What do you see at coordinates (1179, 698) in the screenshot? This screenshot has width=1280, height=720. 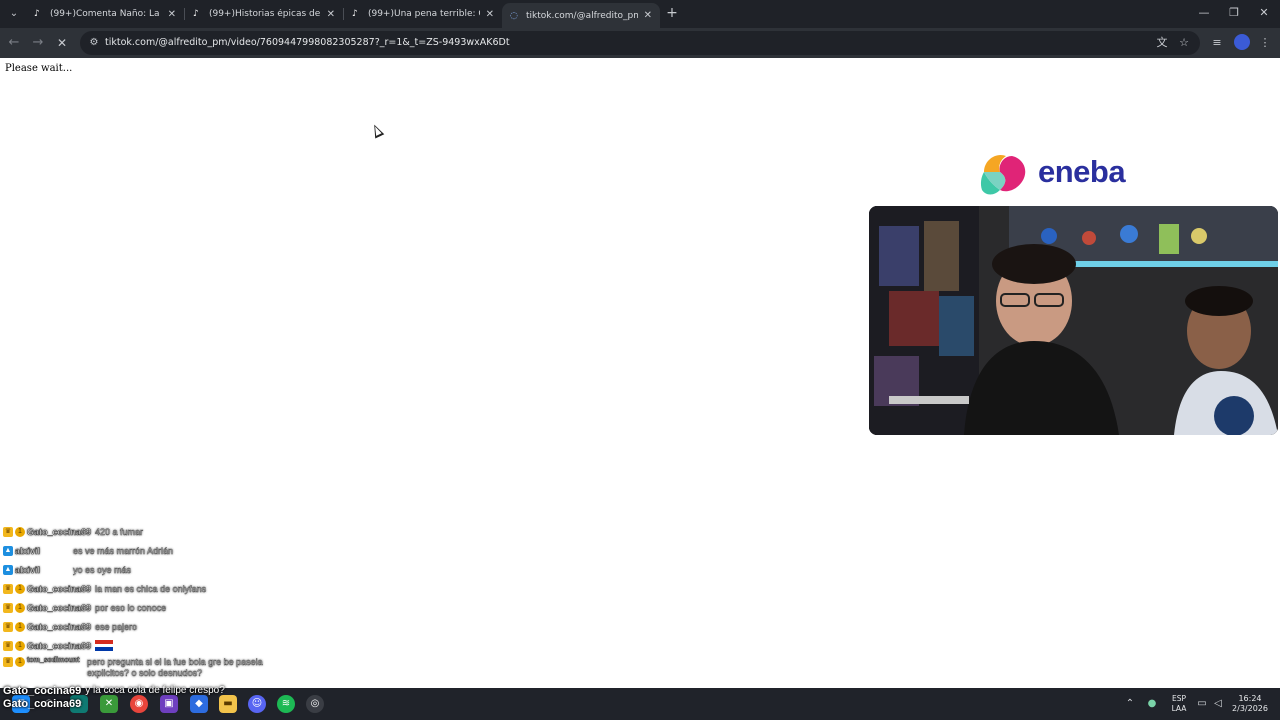 I see `language-code: ESP` at bounding box center [1179, 698].